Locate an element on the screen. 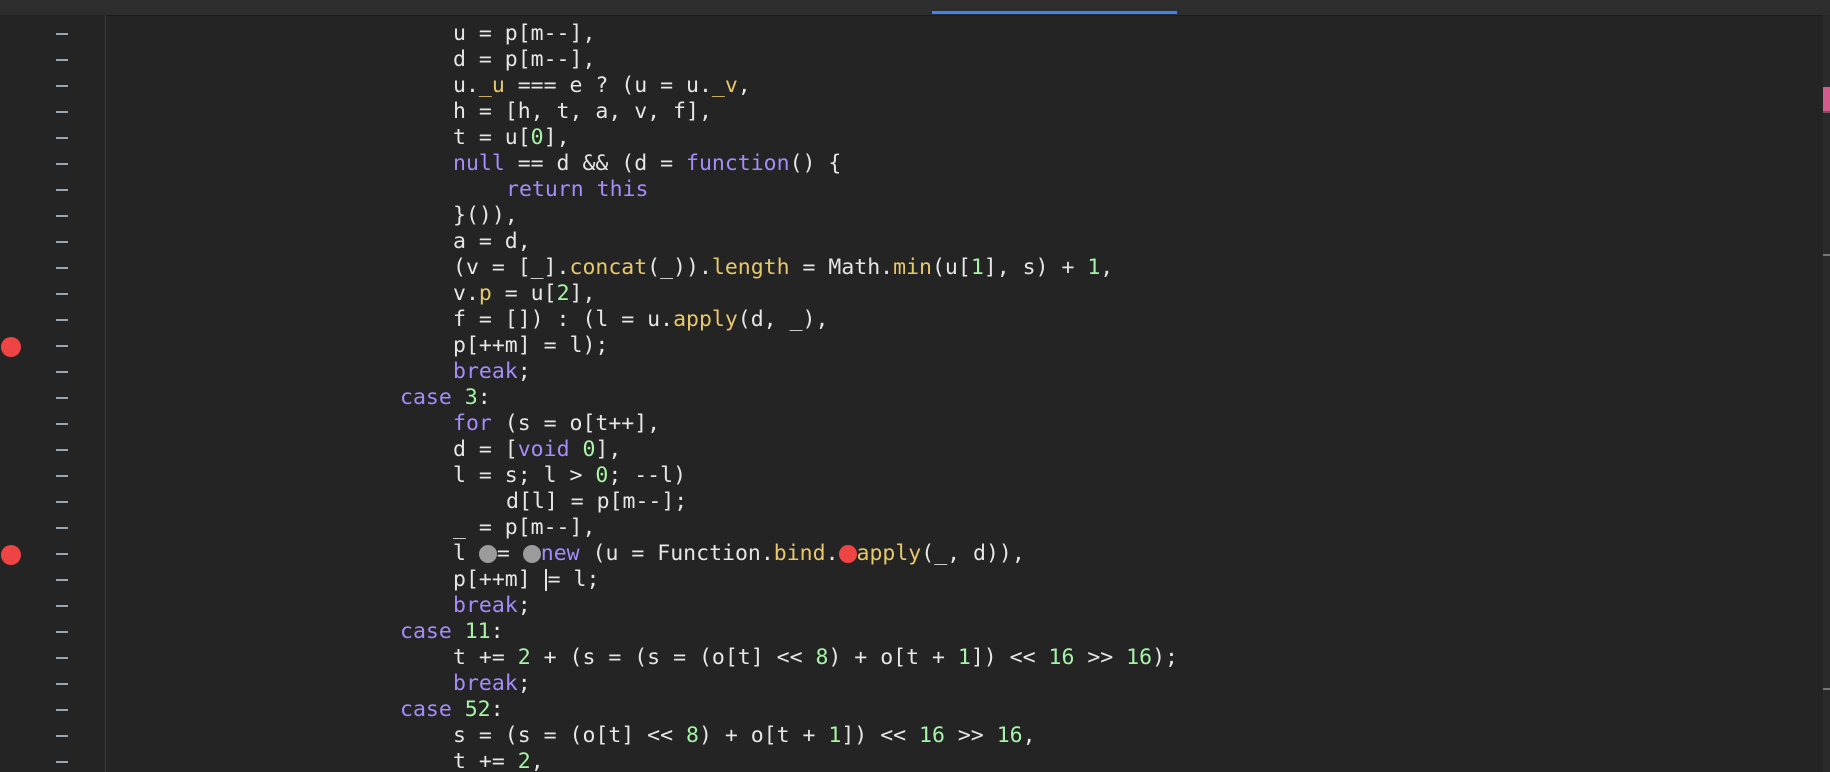 The image size is (1830, 772). code-line: p[++m] = l; is located at coordinates (526, 580).